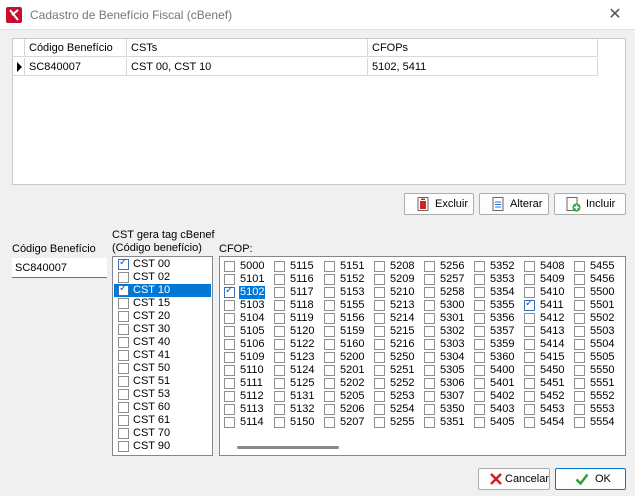 The height and width of the screenshot is (496, 635). What do you see at coordinates (247, 67) in the screenshot?
I see `grid-cell-csts: CST 00, CST 10` at bounding box center [247, 67].